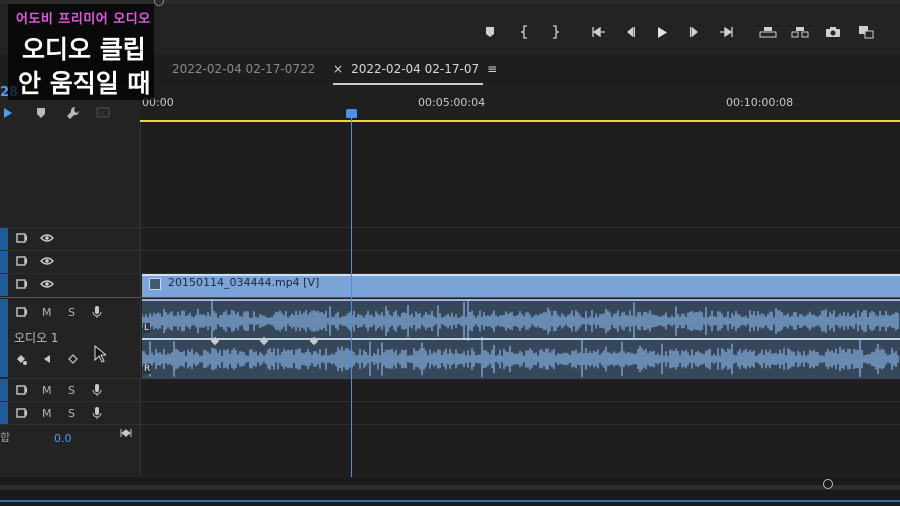  Describe the element at coordinates (147, 369) in the screenshot. I see `right-channel-label: R` at that location.